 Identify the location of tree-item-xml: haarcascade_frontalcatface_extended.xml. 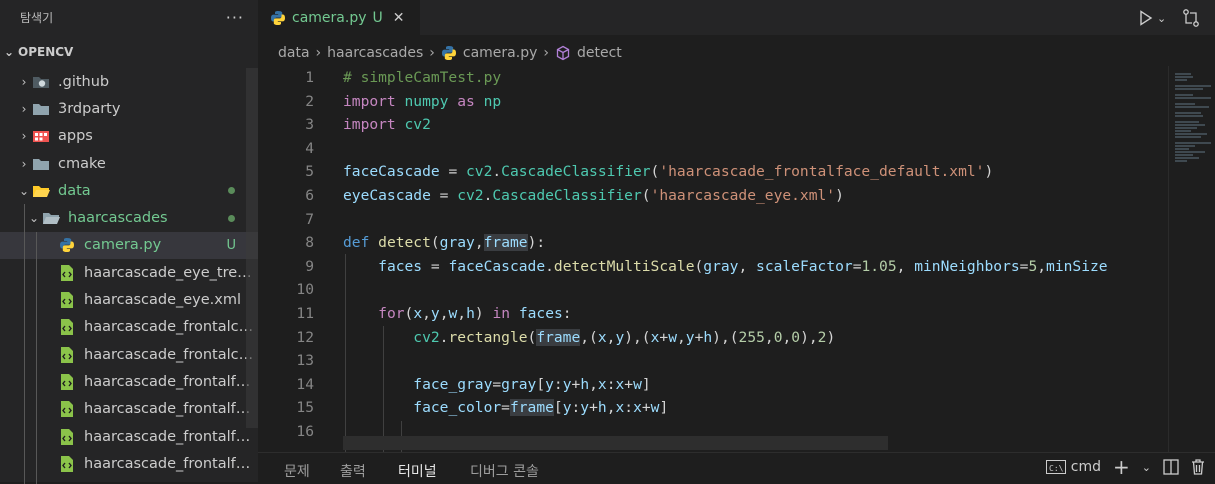
(129, 354).